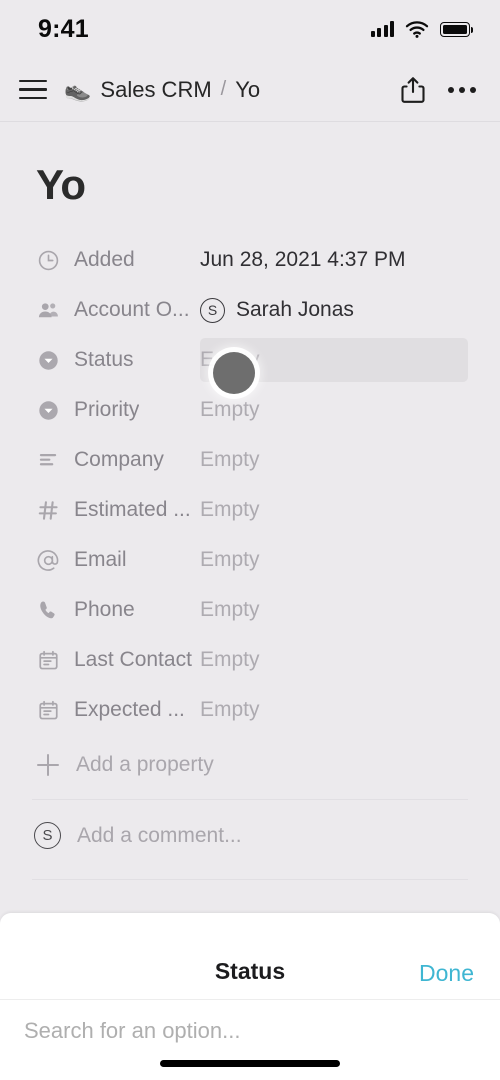  Describe the element at coordinates (48, 310) in the screenshot. I see `person-icon` at that location.